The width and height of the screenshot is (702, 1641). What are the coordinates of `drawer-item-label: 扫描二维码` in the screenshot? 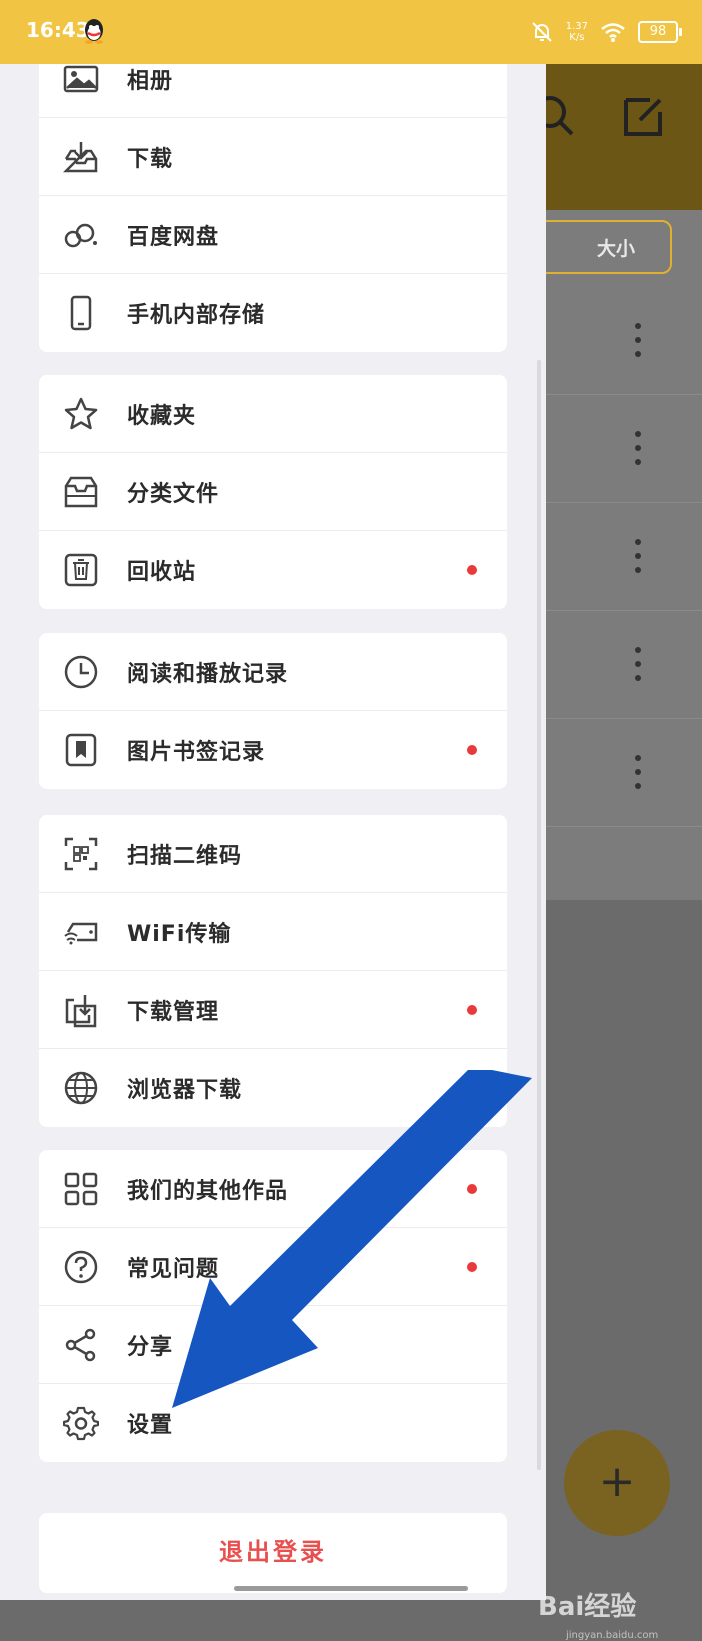 It's located at (185, 856).